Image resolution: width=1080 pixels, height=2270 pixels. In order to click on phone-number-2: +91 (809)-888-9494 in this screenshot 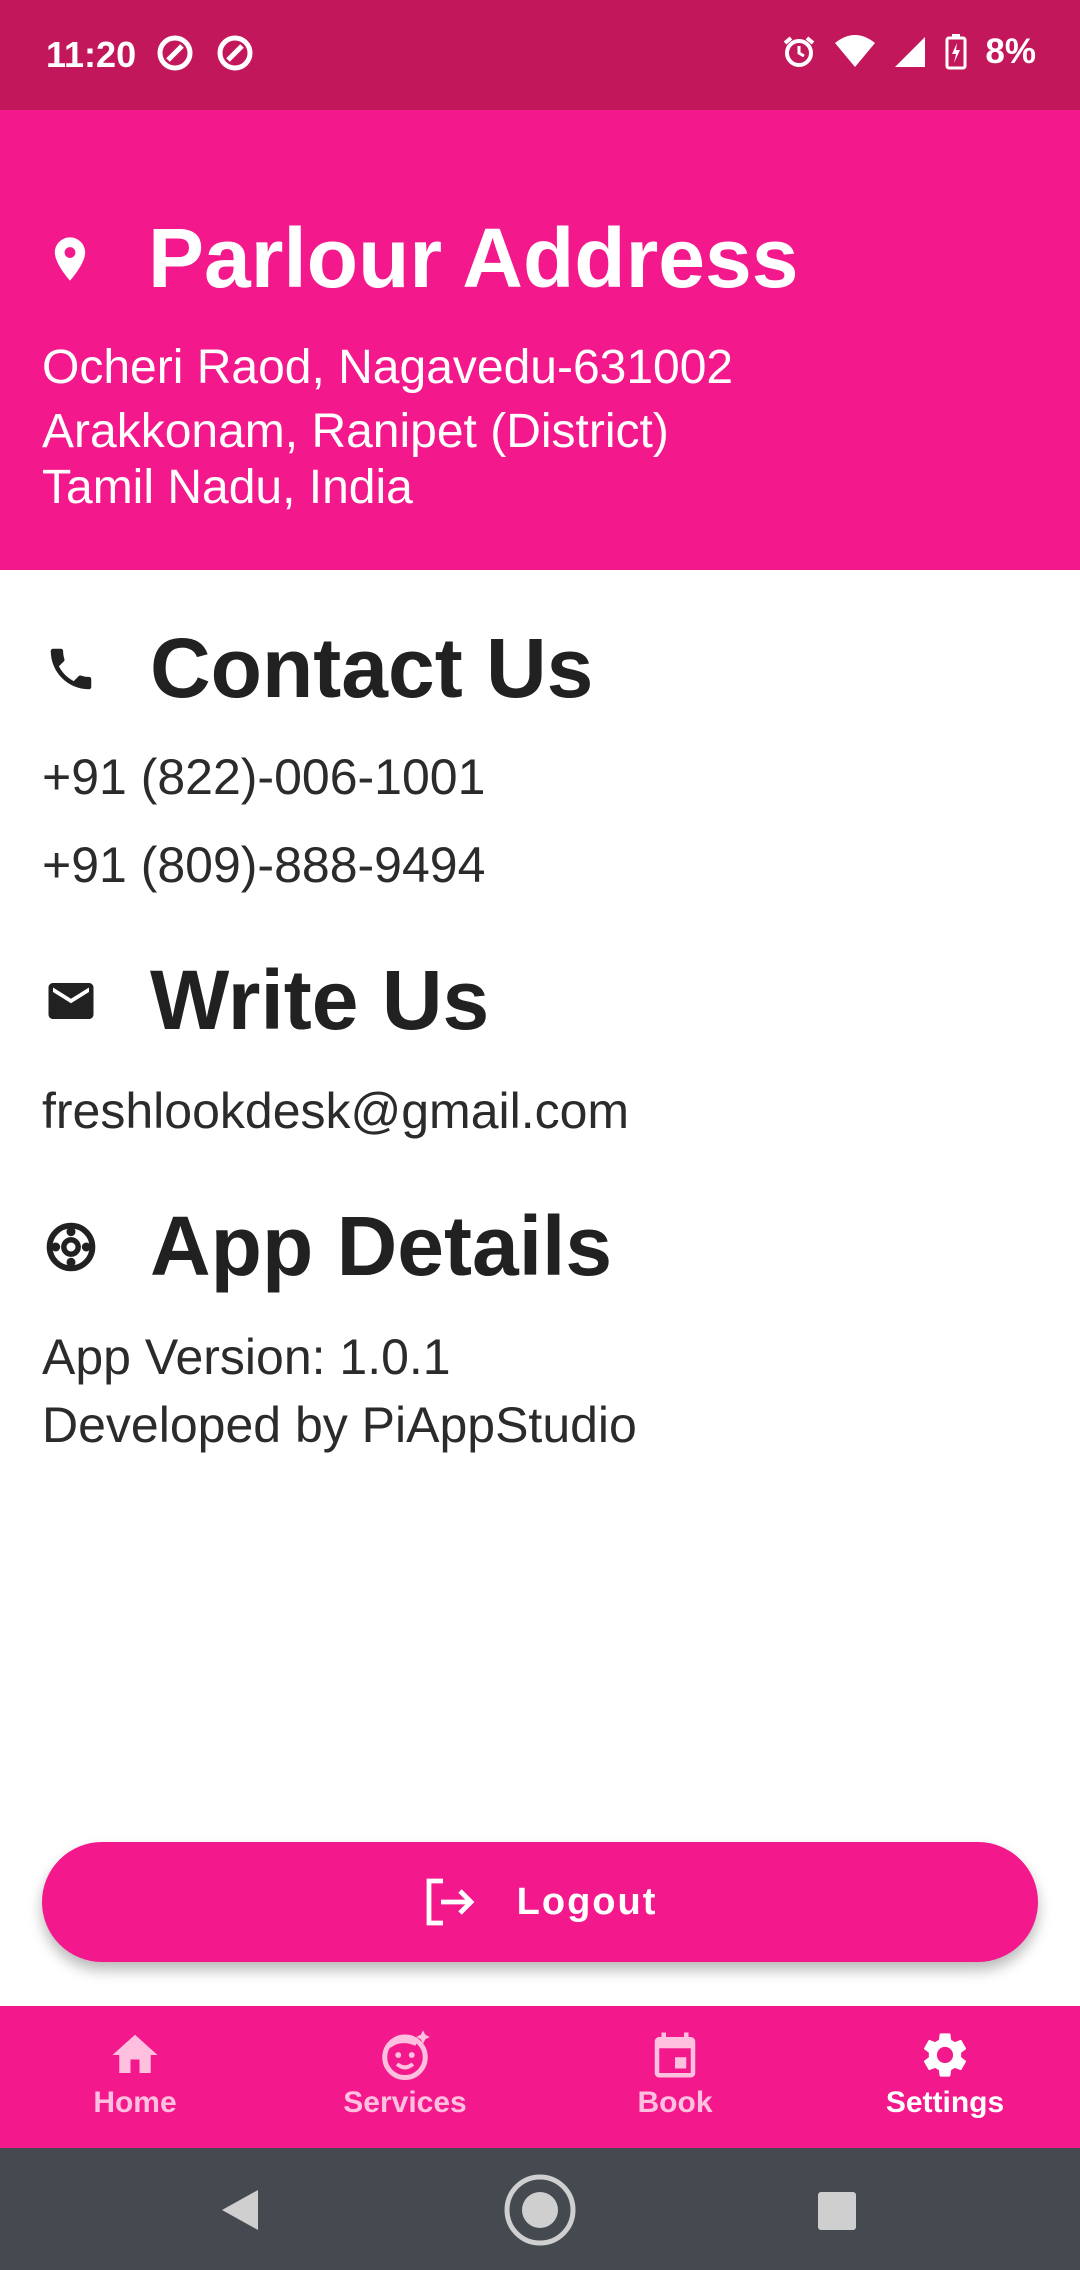, I will do `click(263, 865)`.